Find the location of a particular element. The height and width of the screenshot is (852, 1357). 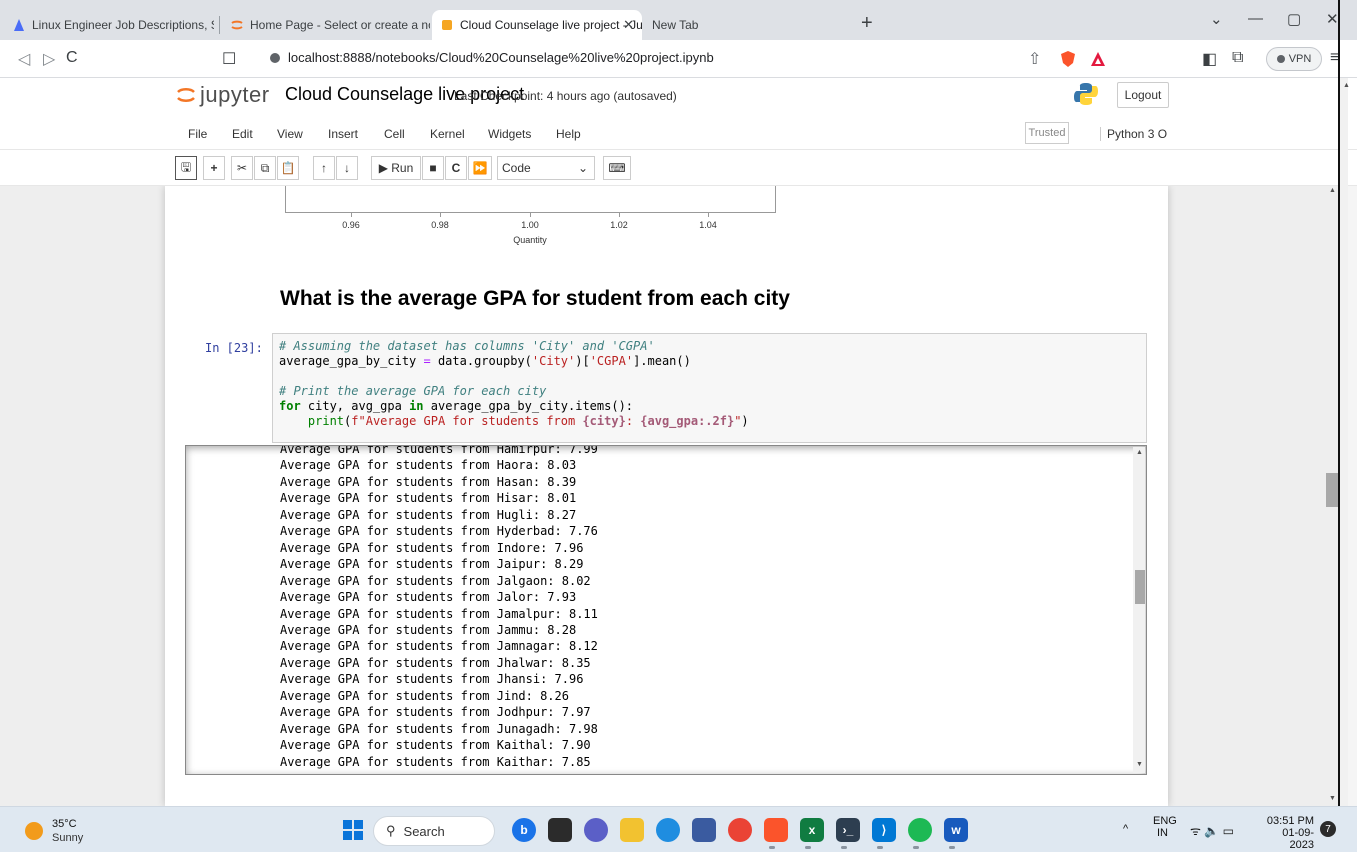

linux-favicon-icon is located at coordinates (19, 25).